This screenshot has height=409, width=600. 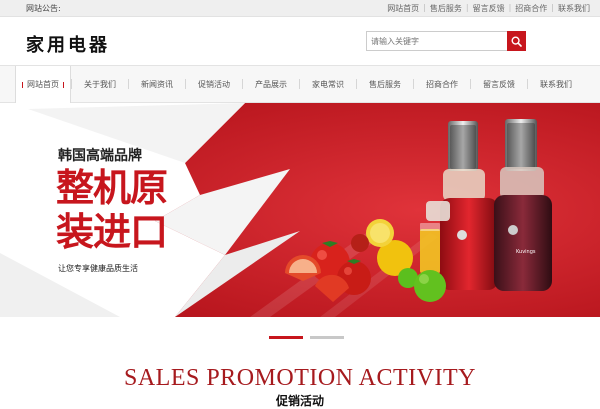 I want to click on nav-item-feedback: 留言反馈, so click(x=499, y=84).